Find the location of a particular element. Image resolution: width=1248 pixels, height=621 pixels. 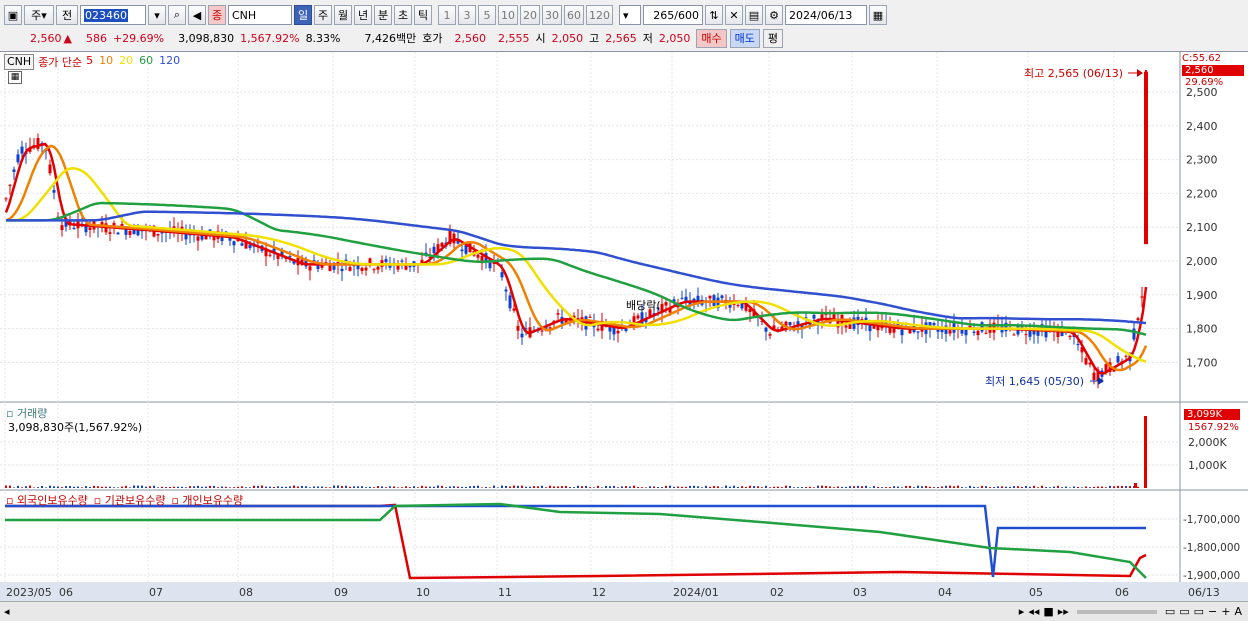

bars-icon: ⇅ is located at coordinates (714, 15).